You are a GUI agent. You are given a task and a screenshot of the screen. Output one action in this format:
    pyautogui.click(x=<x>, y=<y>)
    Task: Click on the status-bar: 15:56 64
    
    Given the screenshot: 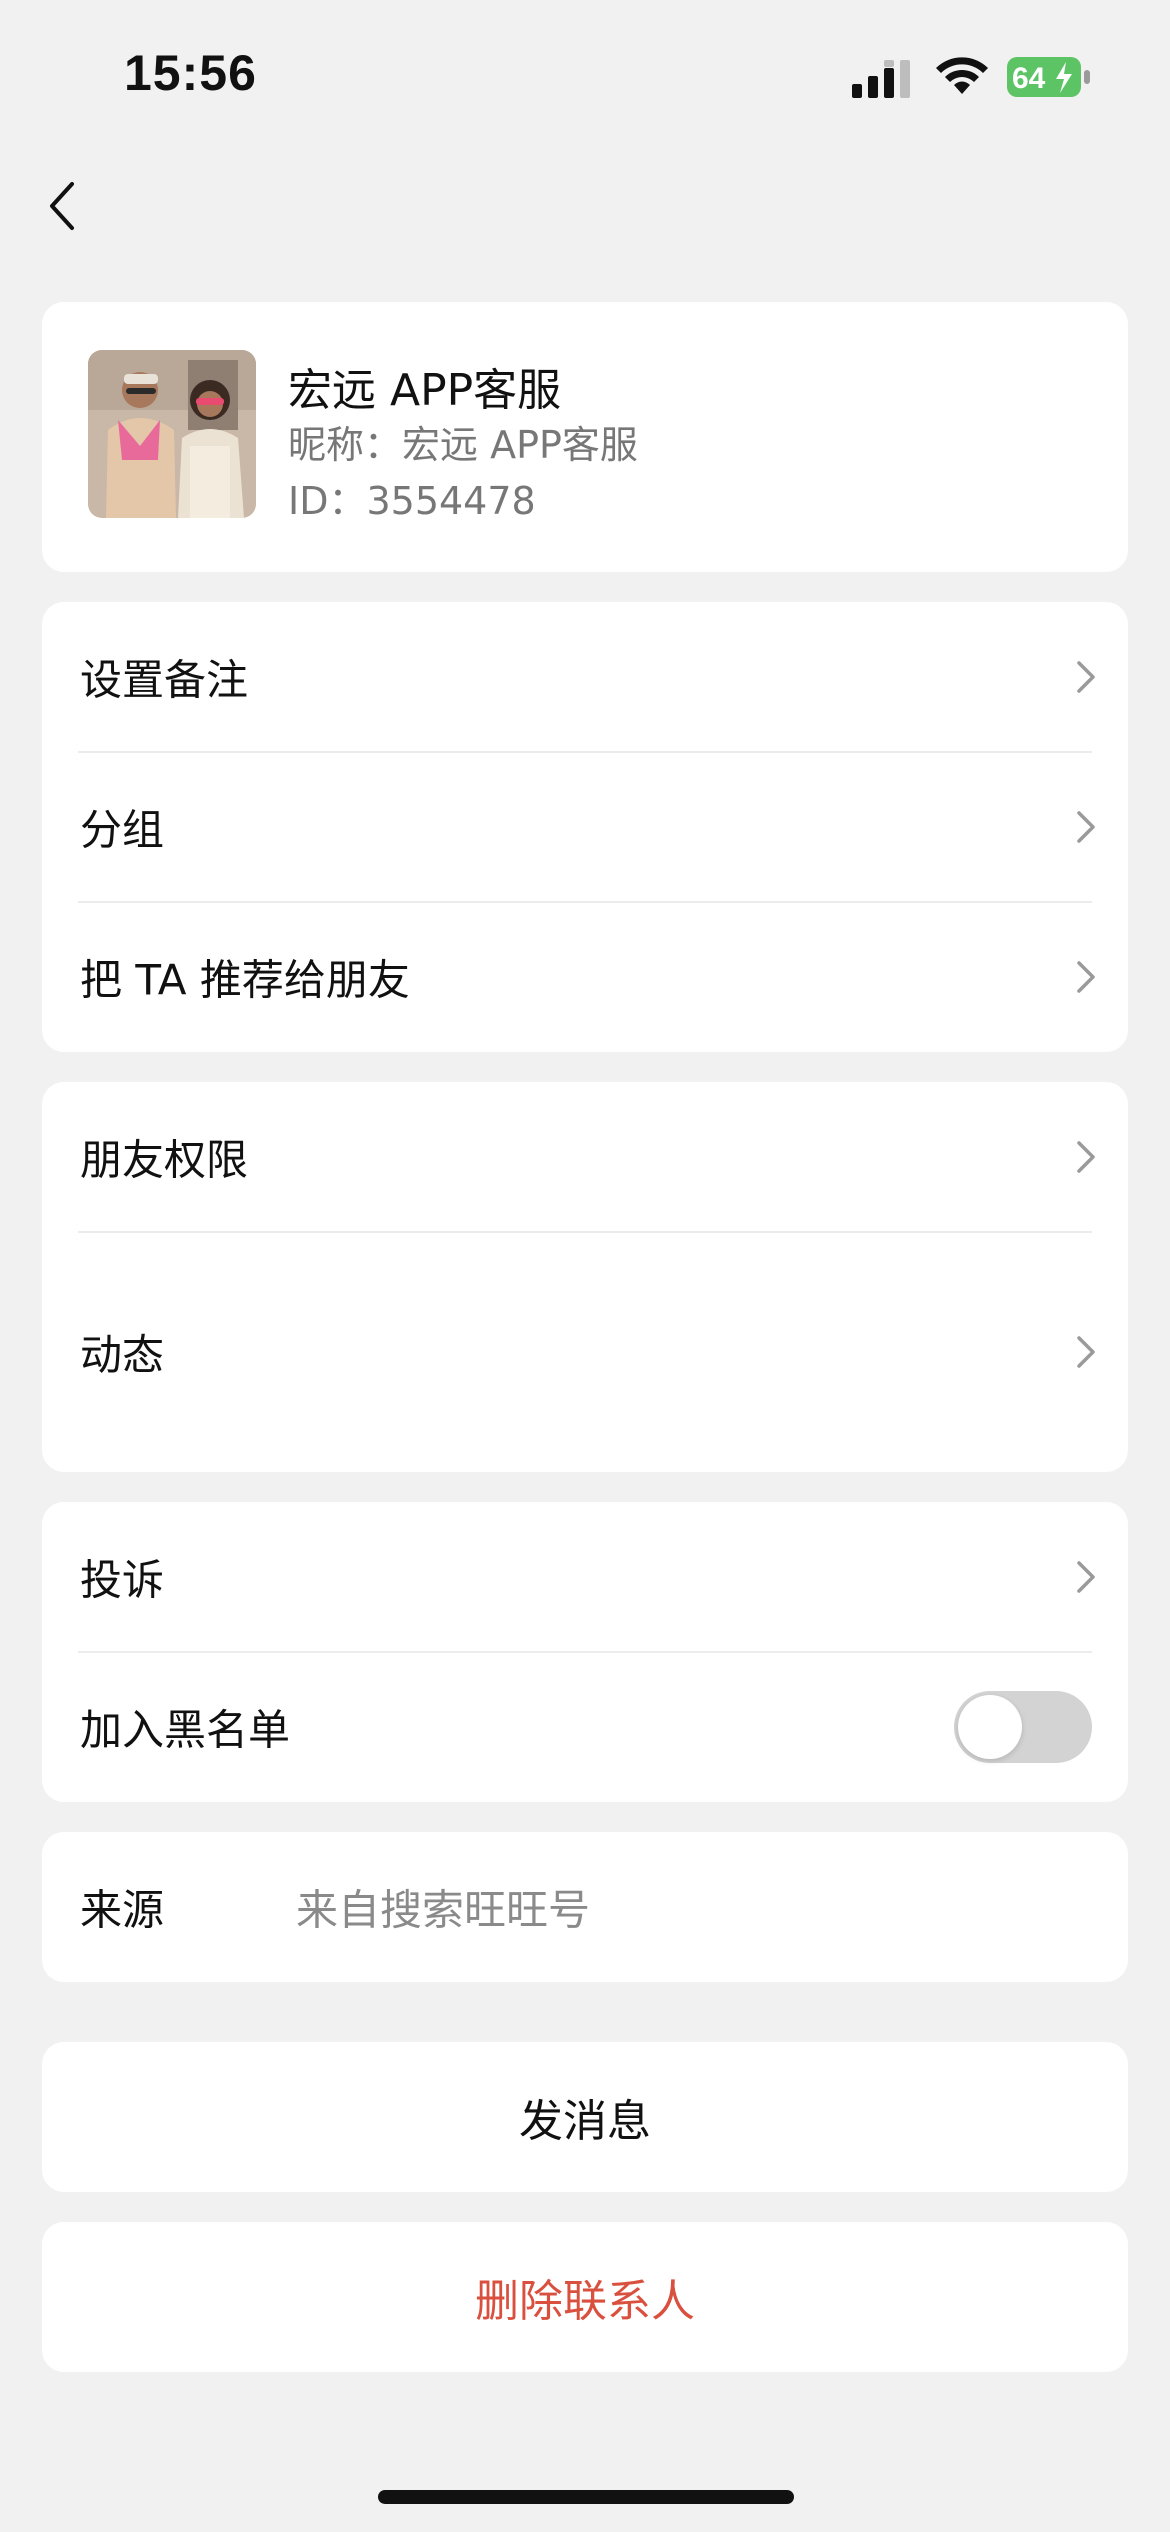 What is the action you would take?
    pyautogui.click(x=585, y=75)
    